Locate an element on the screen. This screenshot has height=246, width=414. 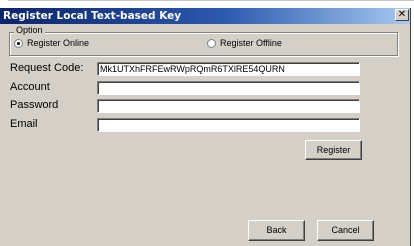
register-offline-radio: Register Offline is located at coordinates (244, 43).